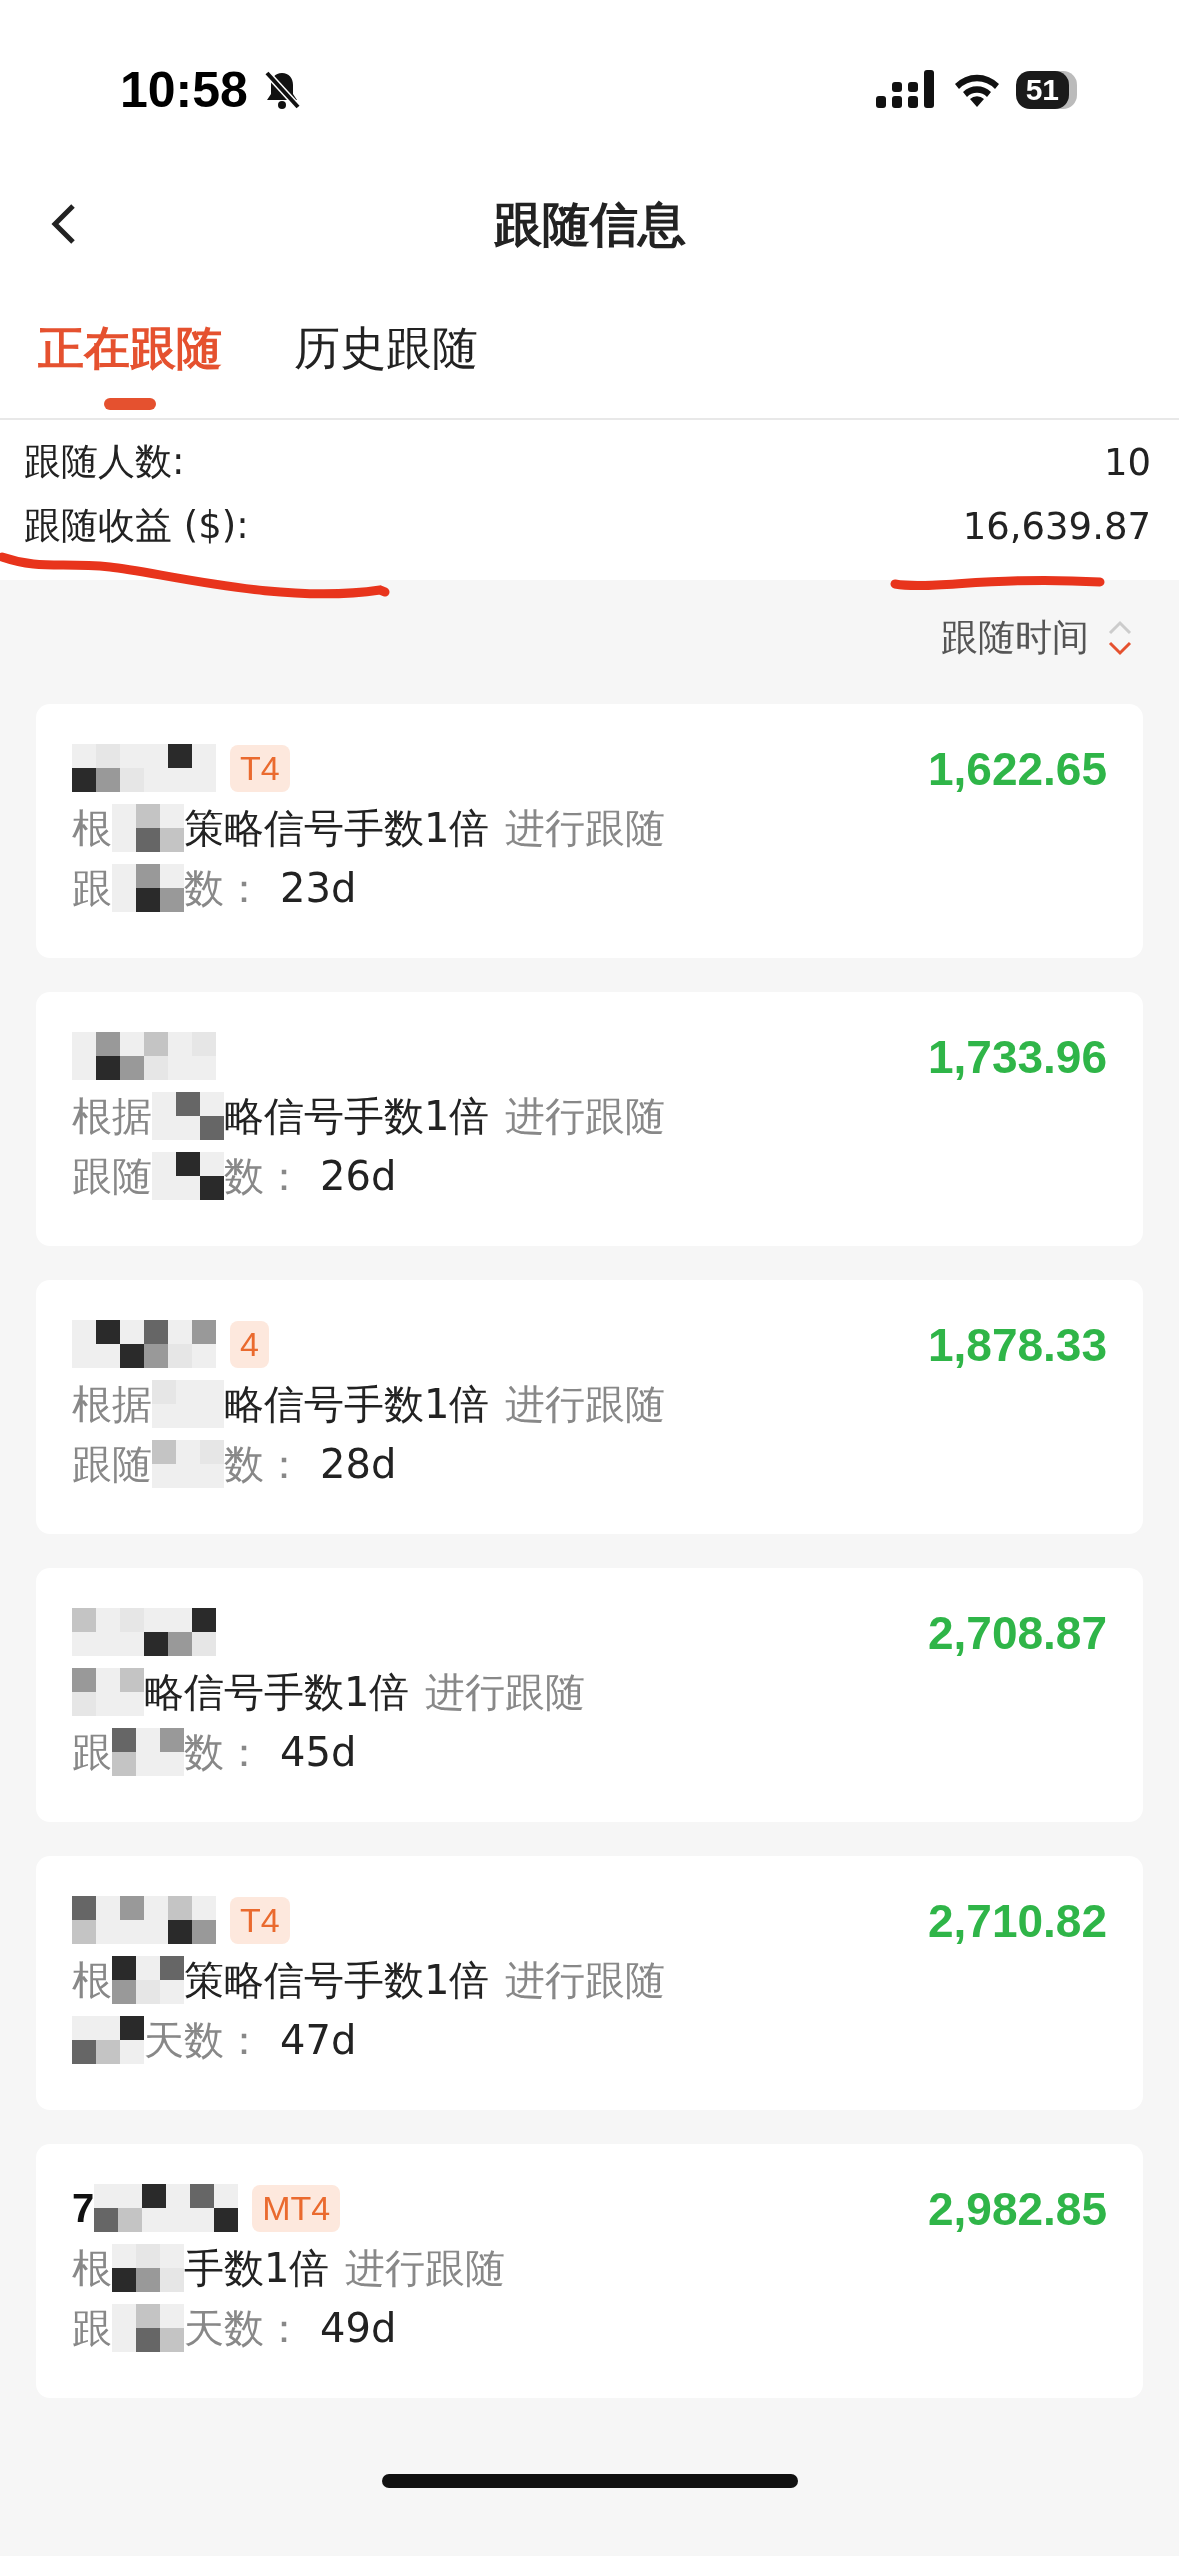 This screenshot has height=2556, width=1179. Describe the element at coordinates (1017, 769) in the screenshot. I see `profit-amount: 1,622.65` at that location.